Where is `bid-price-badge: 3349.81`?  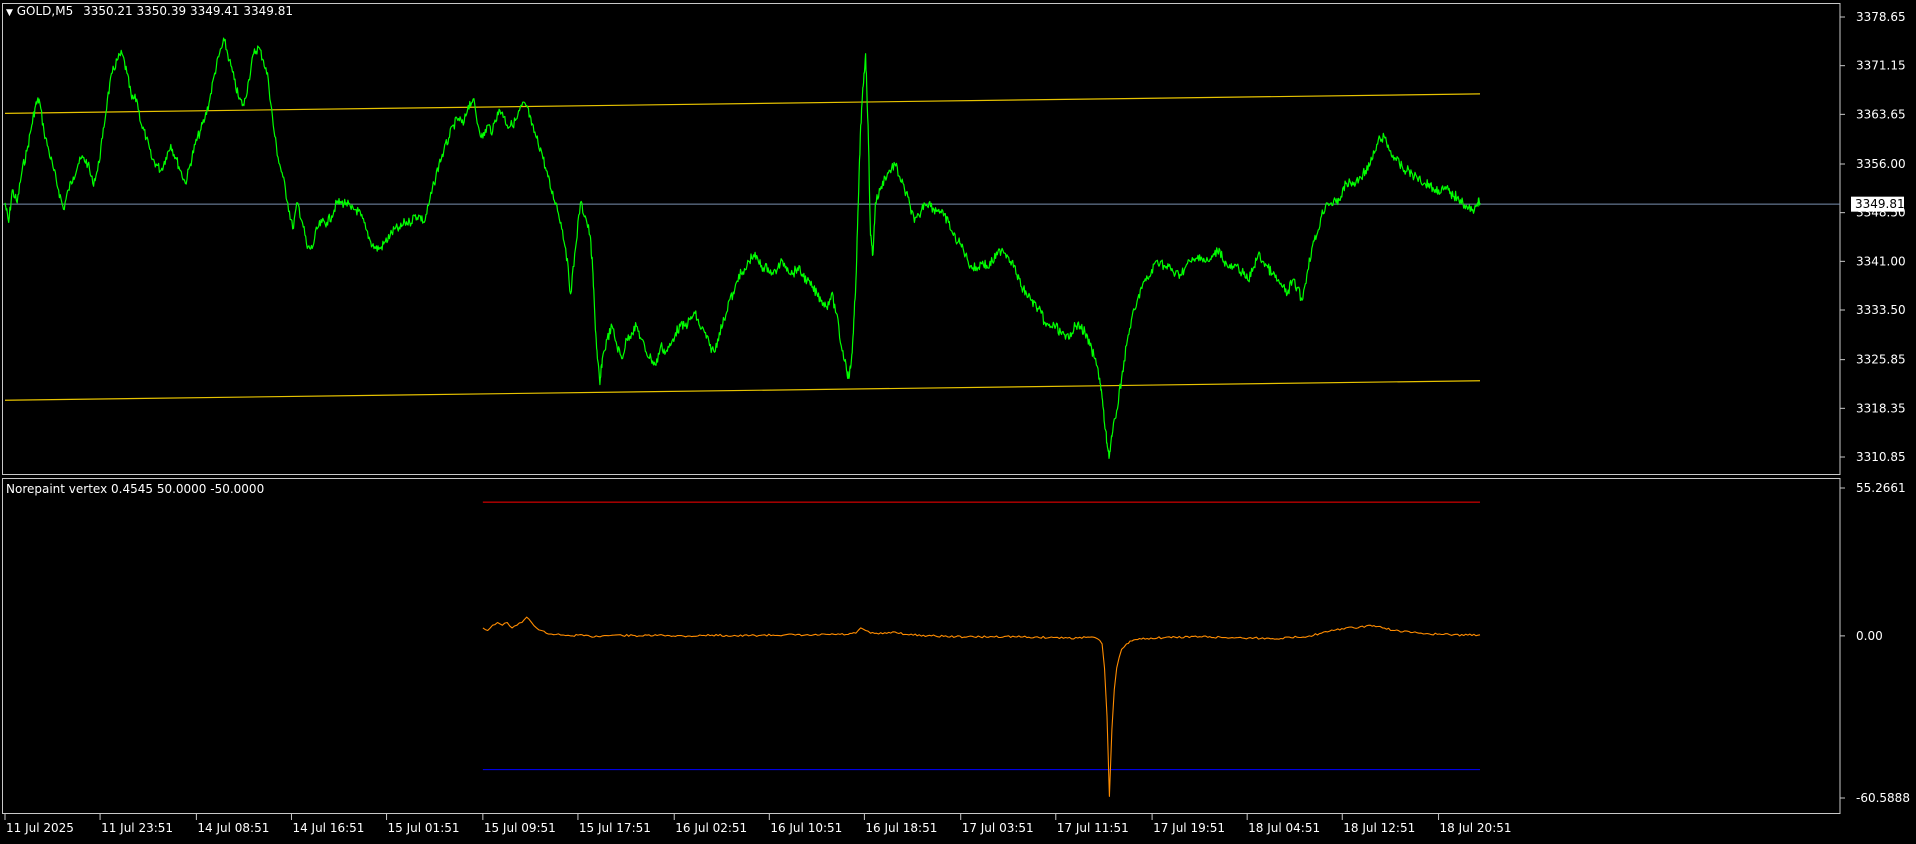 bid-price-badge: 3349.81 is located at coordinates (1878, 204).